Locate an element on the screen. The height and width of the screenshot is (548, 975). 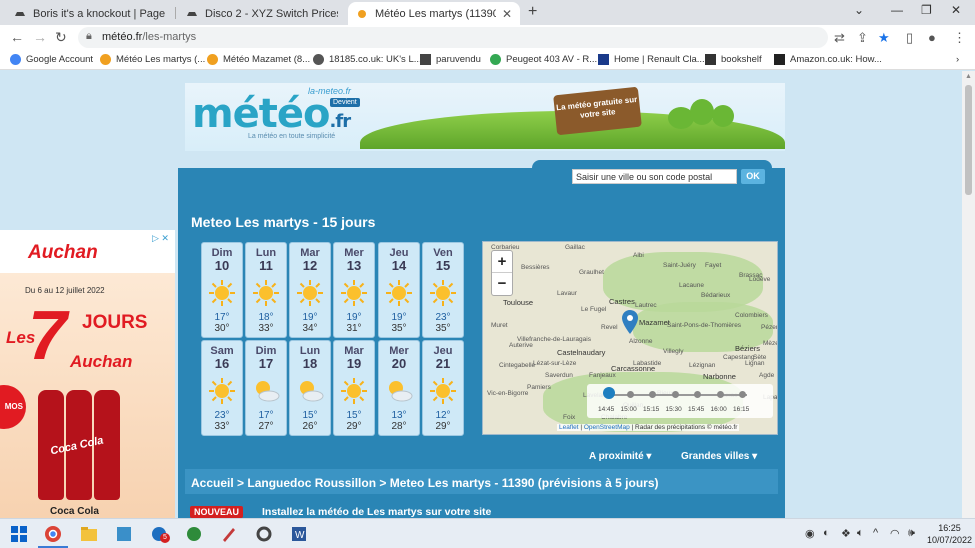
forecast-day-card: Mer 20 13° 28° is located at coordinates (399, 388).